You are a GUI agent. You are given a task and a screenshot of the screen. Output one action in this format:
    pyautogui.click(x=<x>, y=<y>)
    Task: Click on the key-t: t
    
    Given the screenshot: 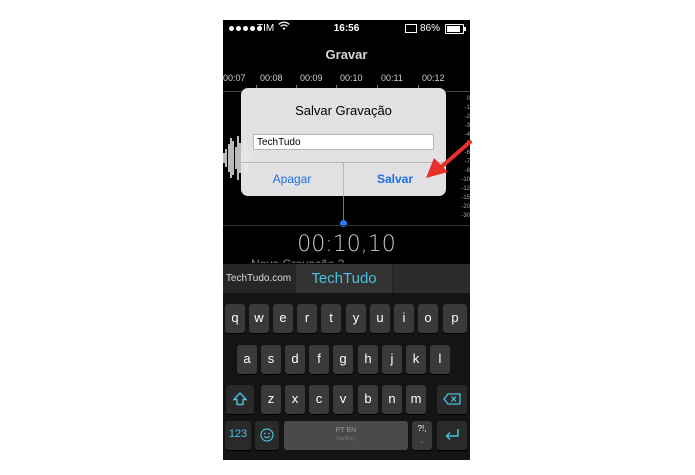 What is the action you would take?
    pyautogui.click(x=331, y=318)
    